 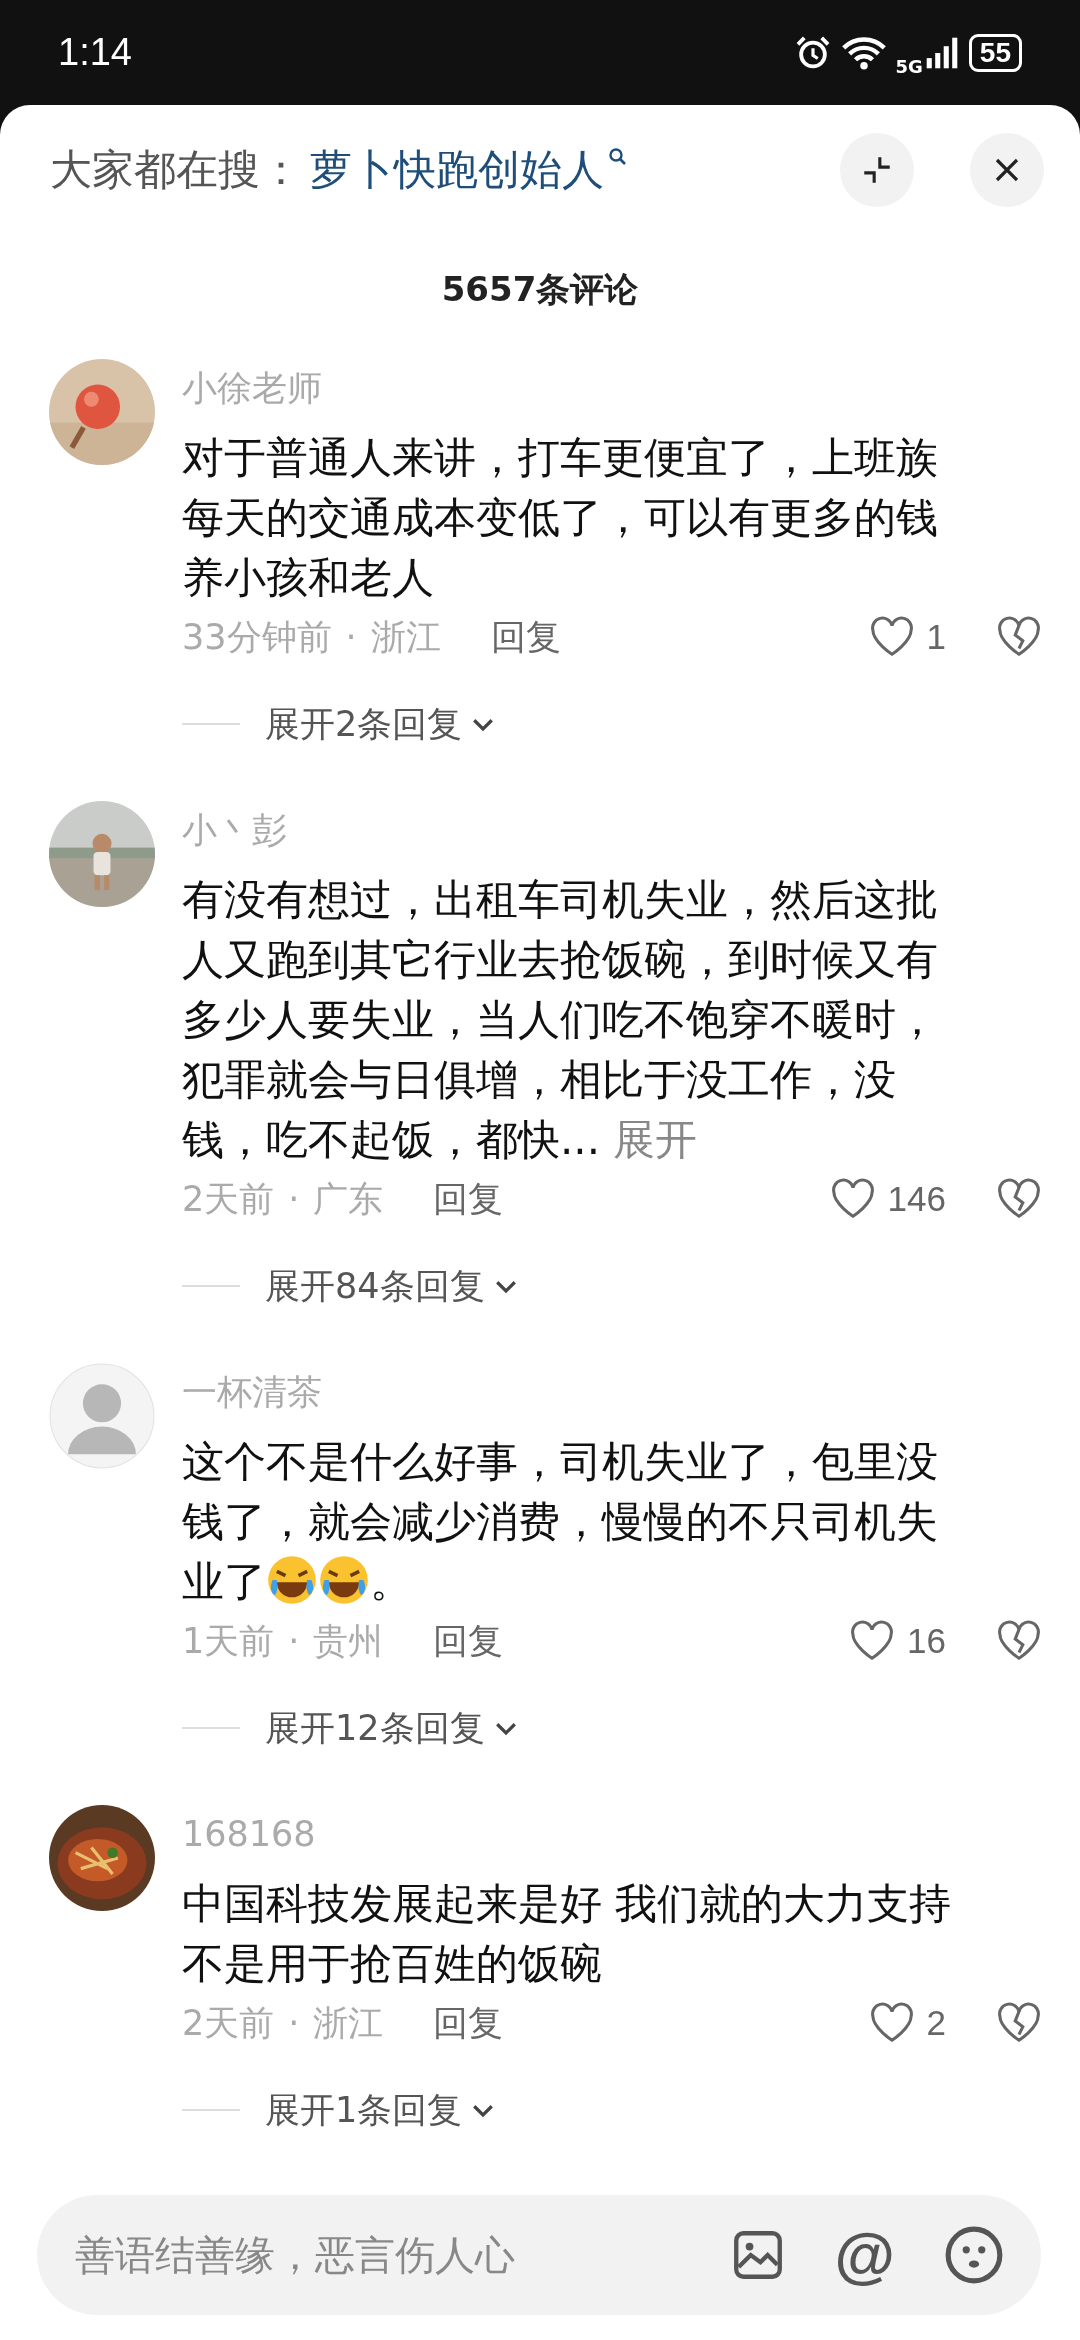 I want to click on like-button: 2, so click(x=907, y=2023).